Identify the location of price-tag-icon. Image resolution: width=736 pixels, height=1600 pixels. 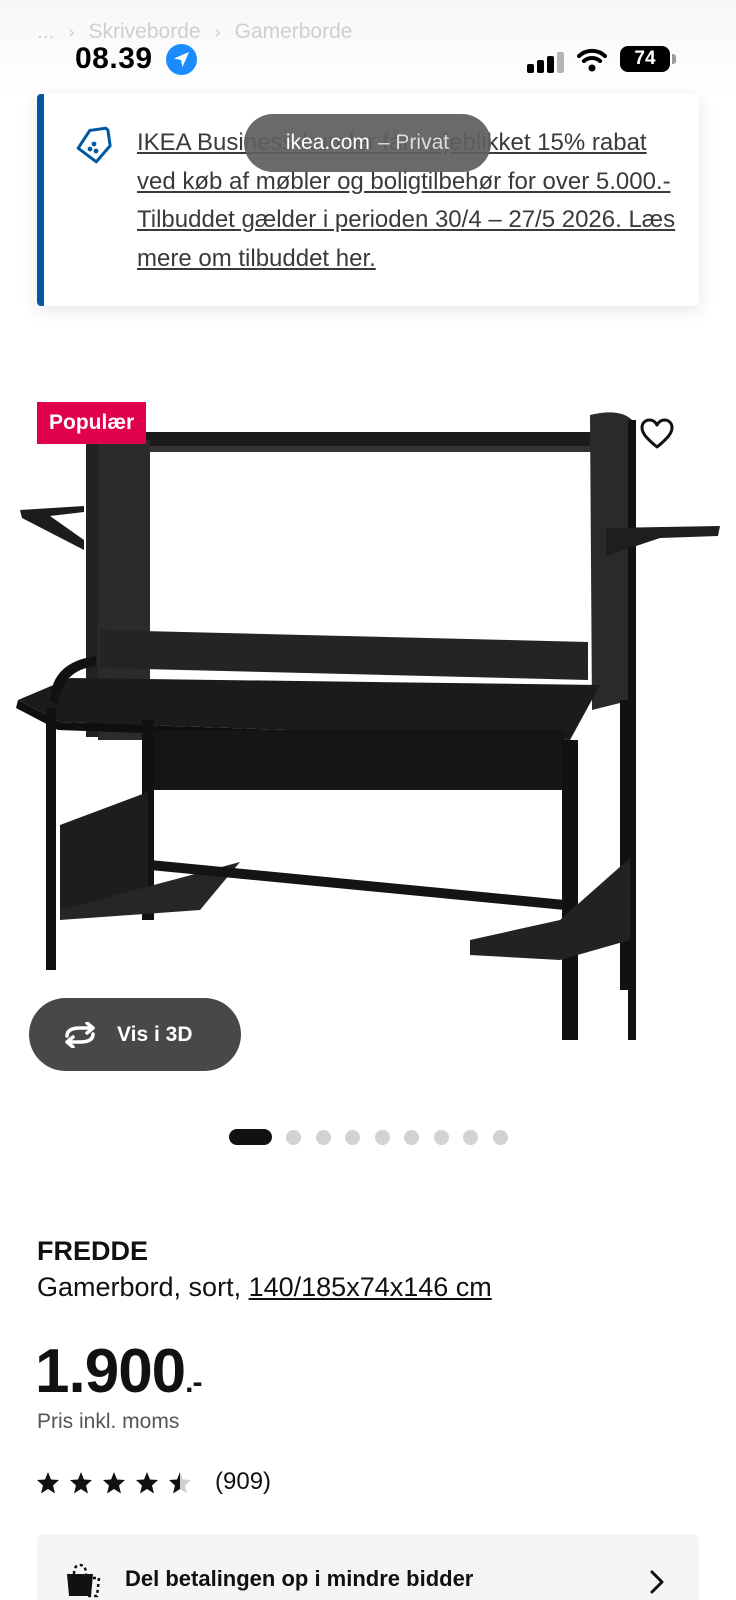
(94, 145).